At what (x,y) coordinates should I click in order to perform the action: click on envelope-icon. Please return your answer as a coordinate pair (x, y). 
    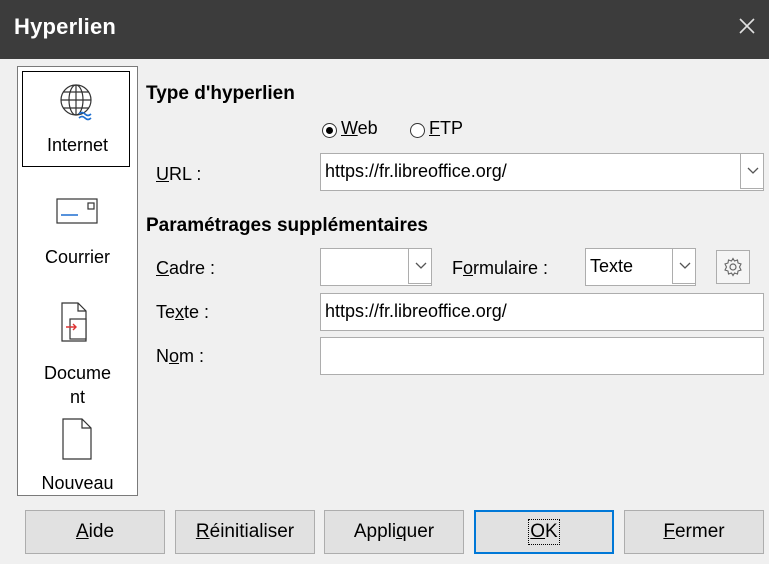
    Looking at the image, I should click on (77, 211).